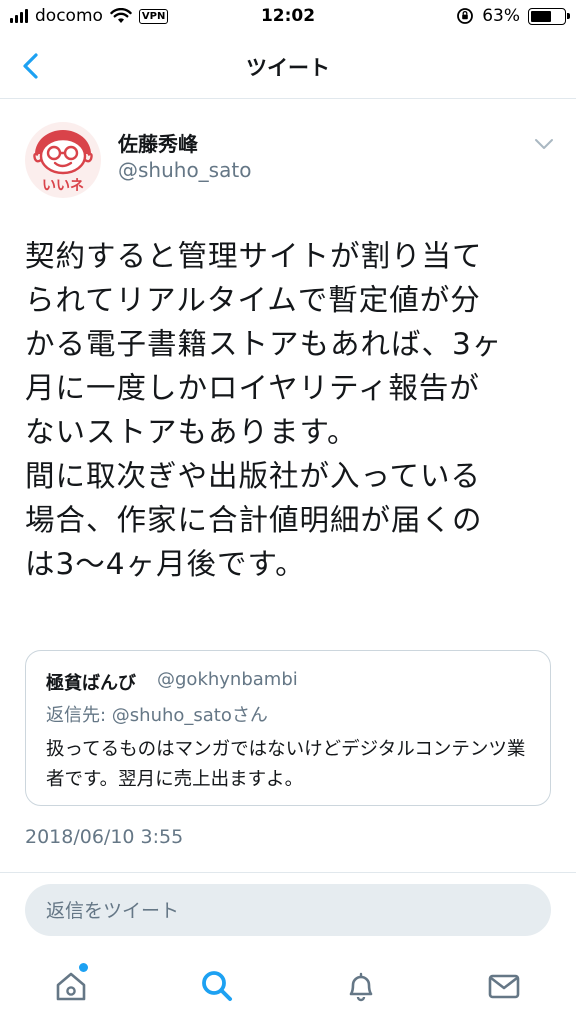 Image resolution: width=576 pixels, height=1024 pixels. I want to click on tweet-author-name: 佐藤秀峰, so click(158, 142).